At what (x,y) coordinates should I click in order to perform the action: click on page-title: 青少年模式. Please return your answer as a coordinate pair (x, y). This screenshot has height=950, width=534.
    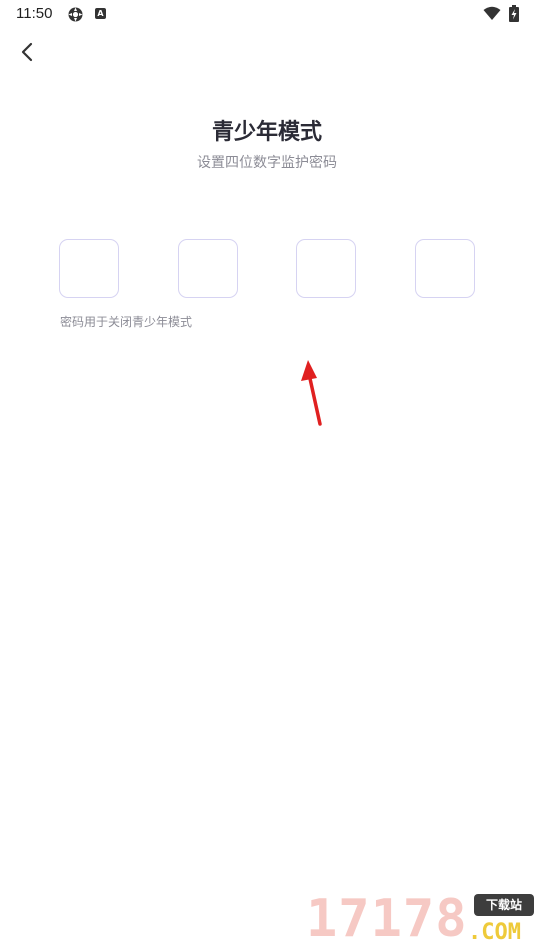
    Looking at the image, I should click on (266, 132).